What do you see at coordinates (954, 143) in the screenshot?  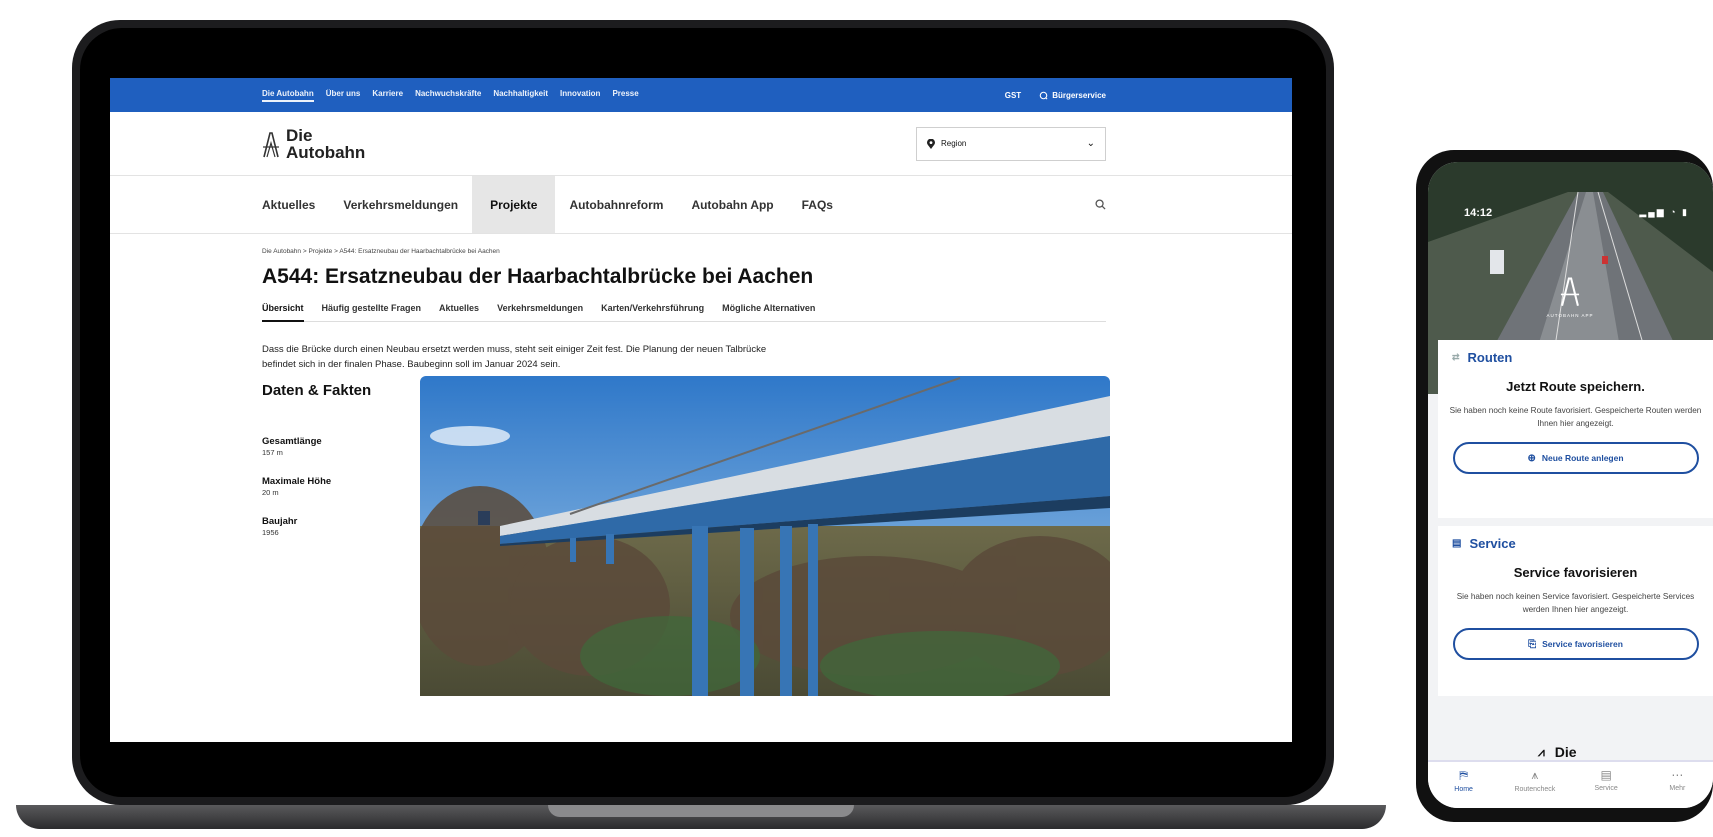 I see `region-label: Region` at bounding box center [954, 143].